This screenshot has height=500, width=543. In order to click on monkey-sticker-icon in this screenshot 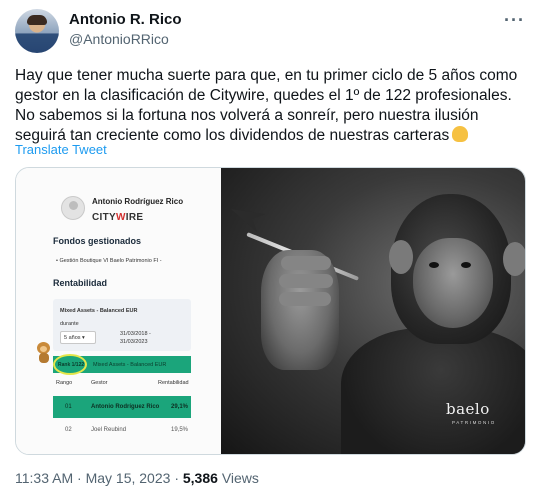, I will do `click(44, 353)`.